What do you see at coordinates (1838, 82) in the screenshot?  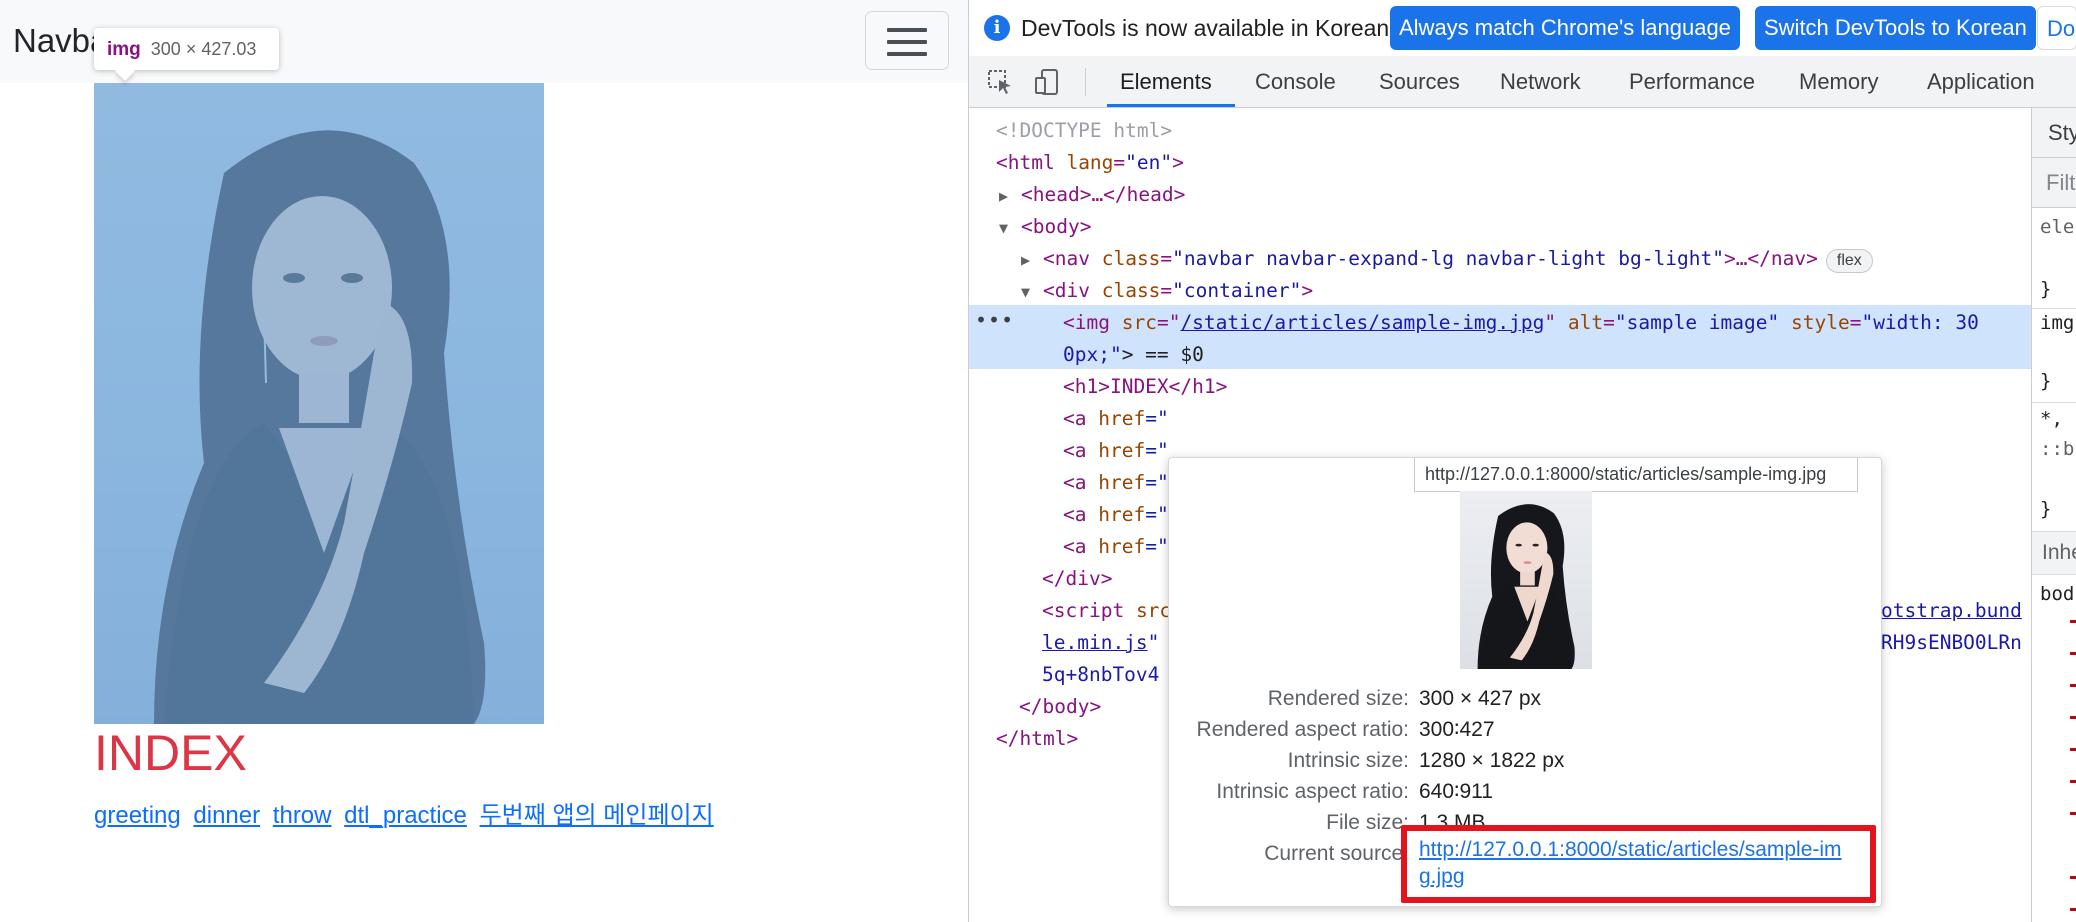 I see `tab-memory: Memory` at bounding box center [1838, 82].